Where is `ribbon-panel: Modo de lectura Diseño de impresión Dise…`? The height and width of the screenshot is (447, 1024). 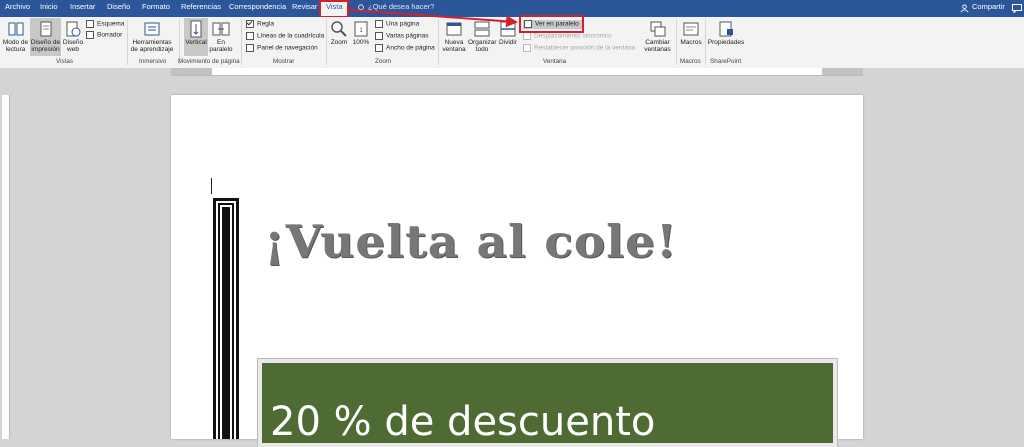 ribbon-panel: Modo de lectura Diseño de impresión Dise… is located at coordinates (512, 43).